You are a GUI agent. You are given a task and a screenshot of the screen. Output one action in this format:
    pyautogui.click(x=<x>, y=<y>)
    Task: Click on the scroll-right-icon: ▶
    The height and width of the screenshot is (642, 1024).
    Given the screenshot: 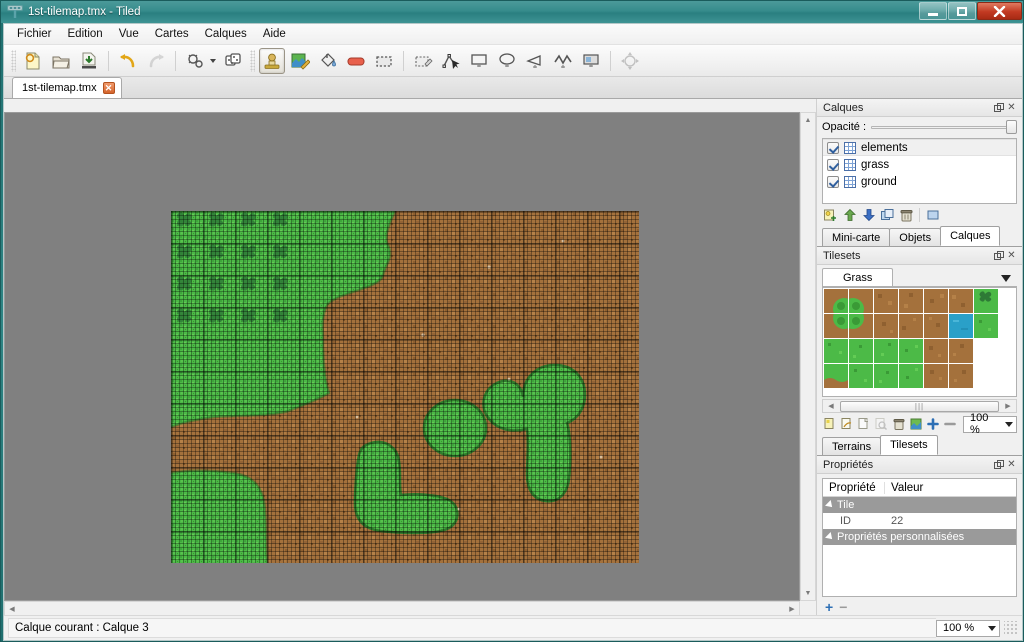 What is the action you would take?
    pyautogui.click(x=792, y=609)
    